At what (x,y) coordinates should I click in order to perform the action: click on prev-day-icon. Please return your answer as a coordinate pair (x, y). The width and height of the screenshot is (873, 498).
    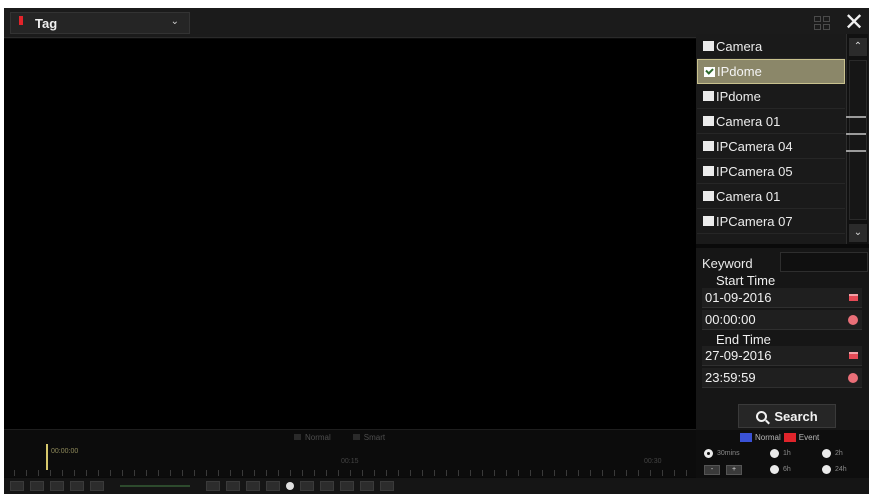
    Looking at the image, I should click on (347, 486).